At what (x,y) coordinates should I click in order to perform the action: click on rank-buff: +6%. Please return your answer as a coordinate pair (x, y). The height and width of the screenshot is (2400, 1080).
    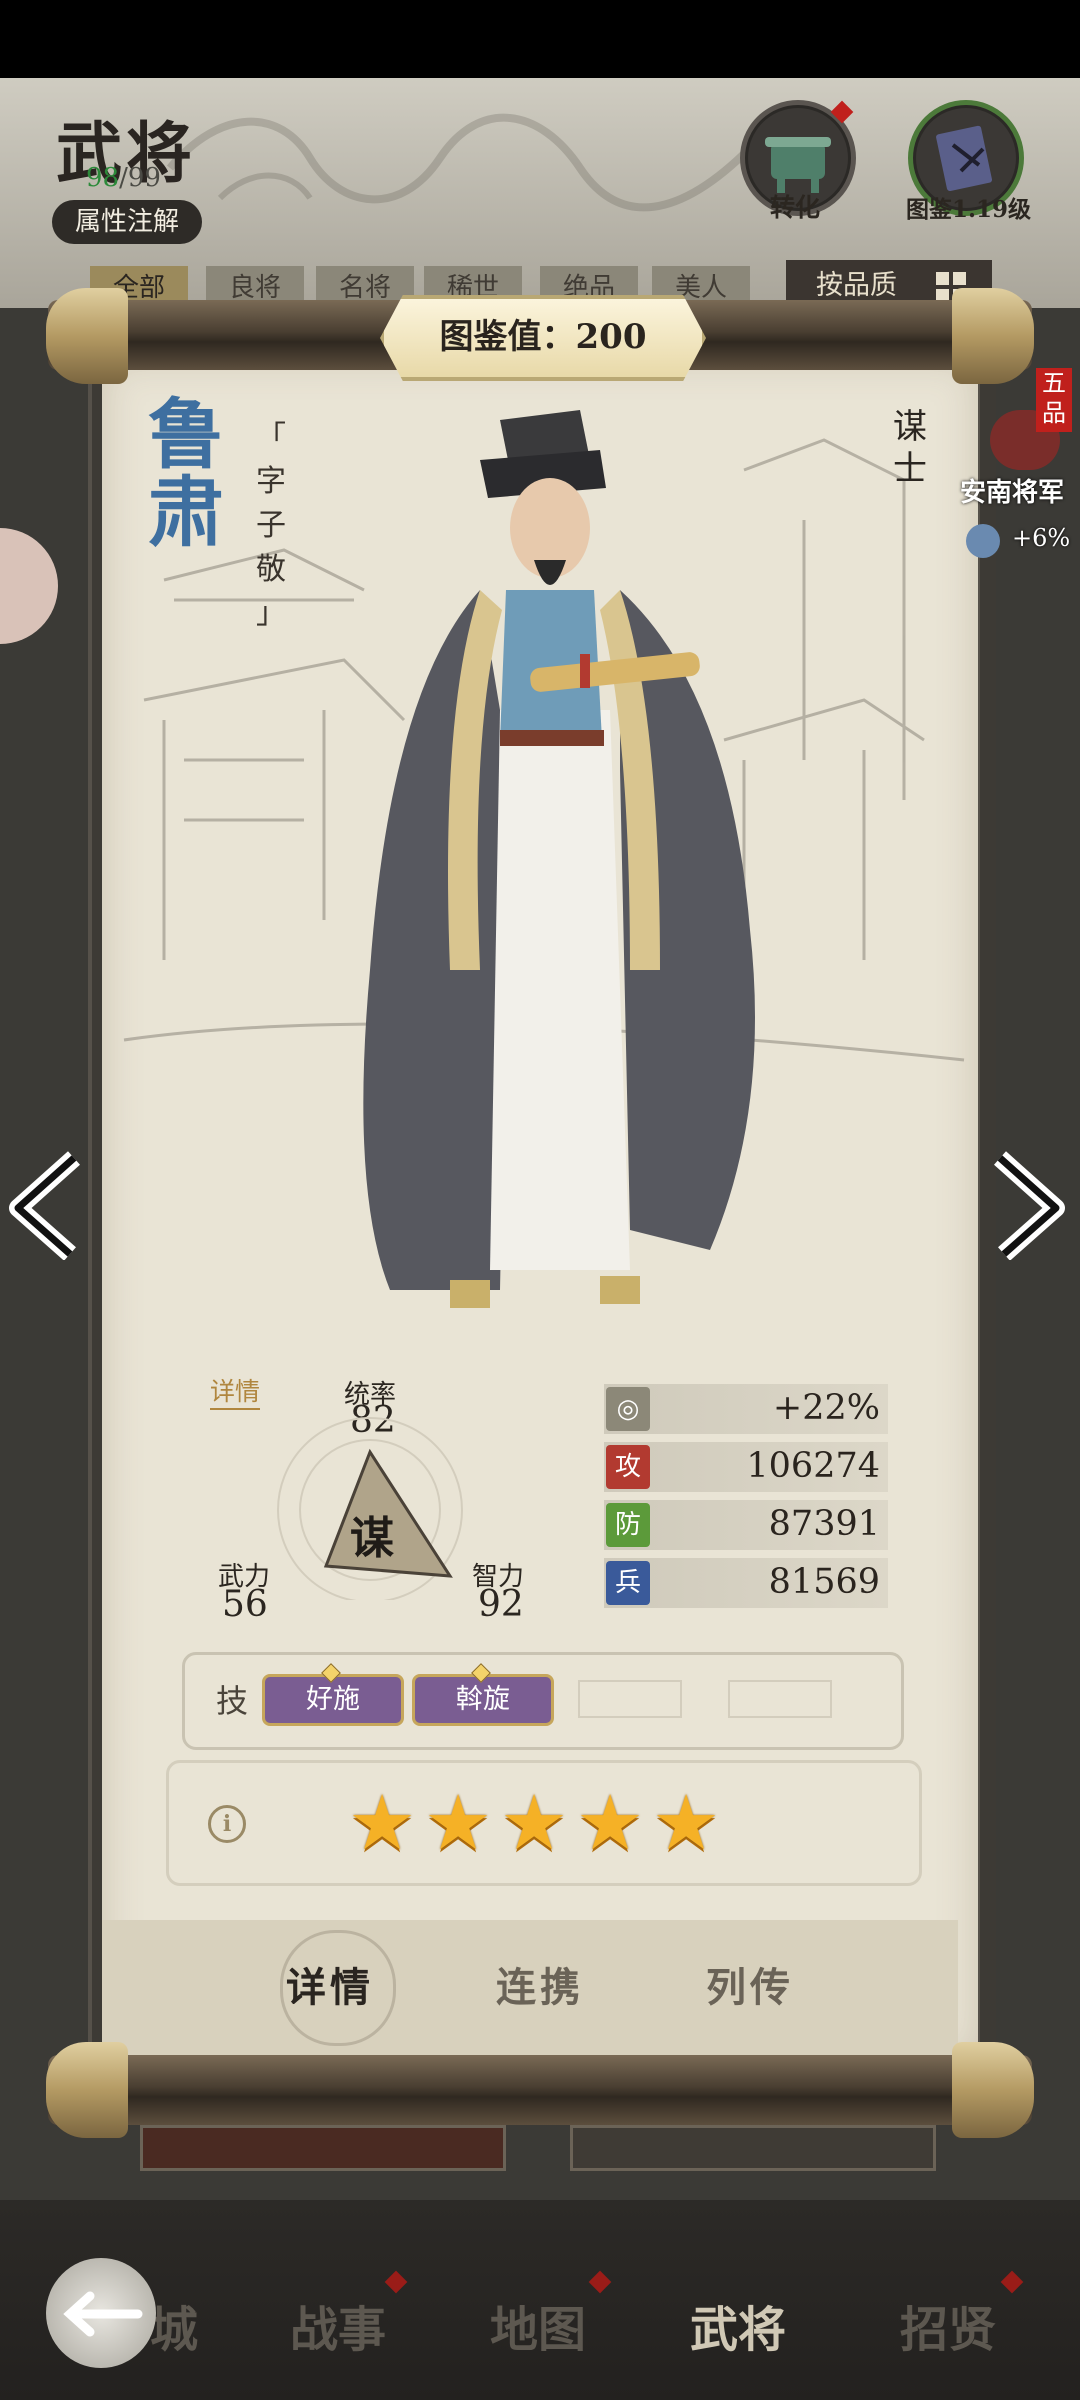
    Looking at the image, I should click on (1041, 538).